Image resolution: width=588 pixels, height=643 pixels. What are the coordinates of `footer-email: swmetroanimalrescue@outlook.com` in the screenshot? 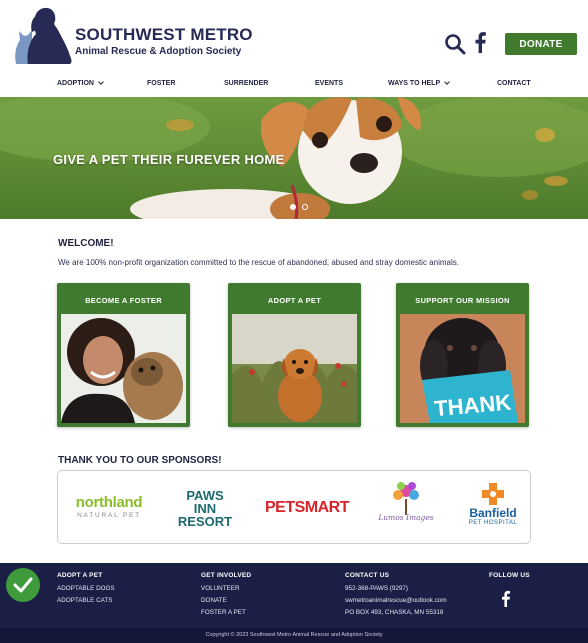 It's located at (396, 600).